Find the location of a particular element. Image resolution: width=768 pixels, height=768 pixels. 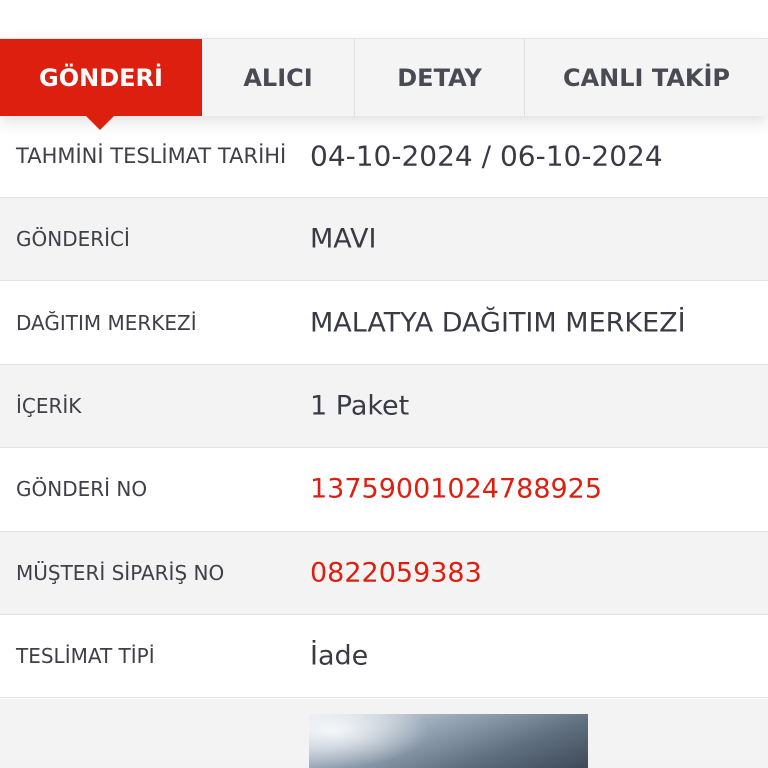

tab-canli-takip: CANLI TAKİP is located at coordinates (646, 77).